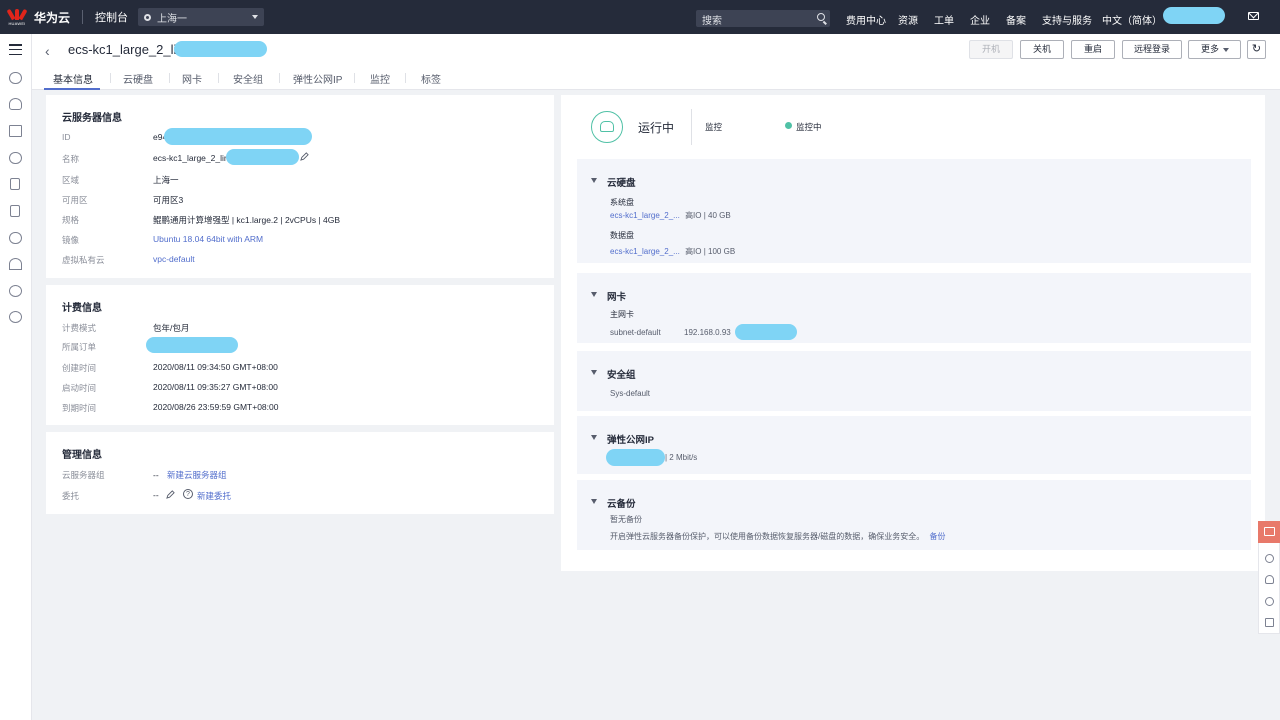 Image resolution: width=1280 pixels, height=720 pixels. I want to click on billing-mode-label: 计费模式, so click(79, 328).